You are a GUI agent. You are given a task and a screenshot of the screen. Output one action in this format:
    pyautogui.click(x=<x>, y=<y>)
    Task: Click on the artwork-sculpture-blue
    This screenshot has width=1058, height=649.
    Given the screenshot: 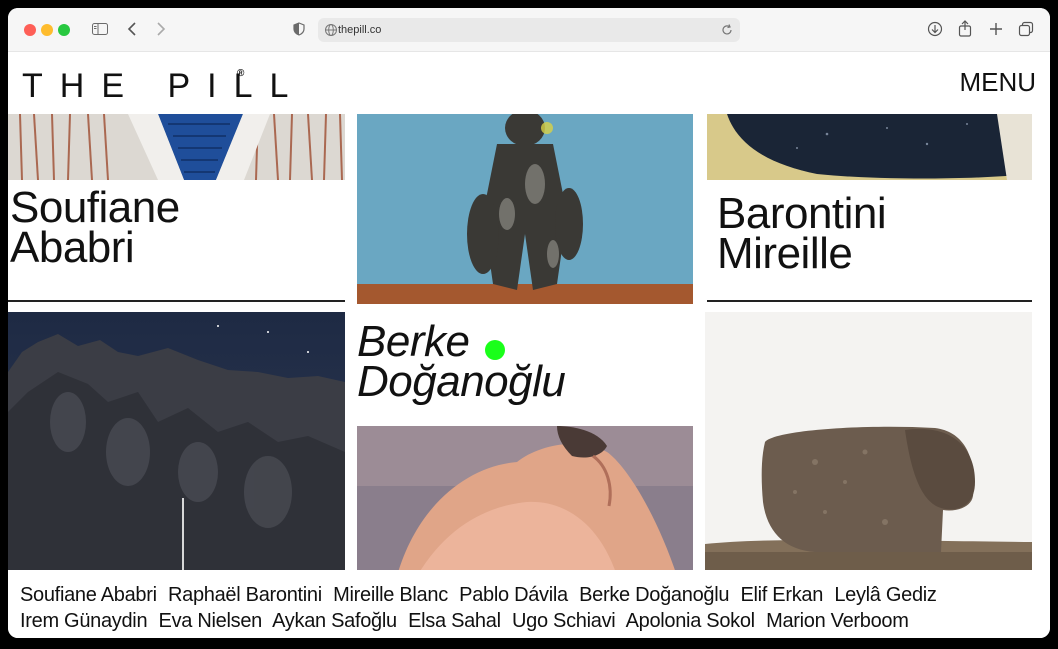 What is the action you would take?
    pyautogui.click(x=525, y=209)
    